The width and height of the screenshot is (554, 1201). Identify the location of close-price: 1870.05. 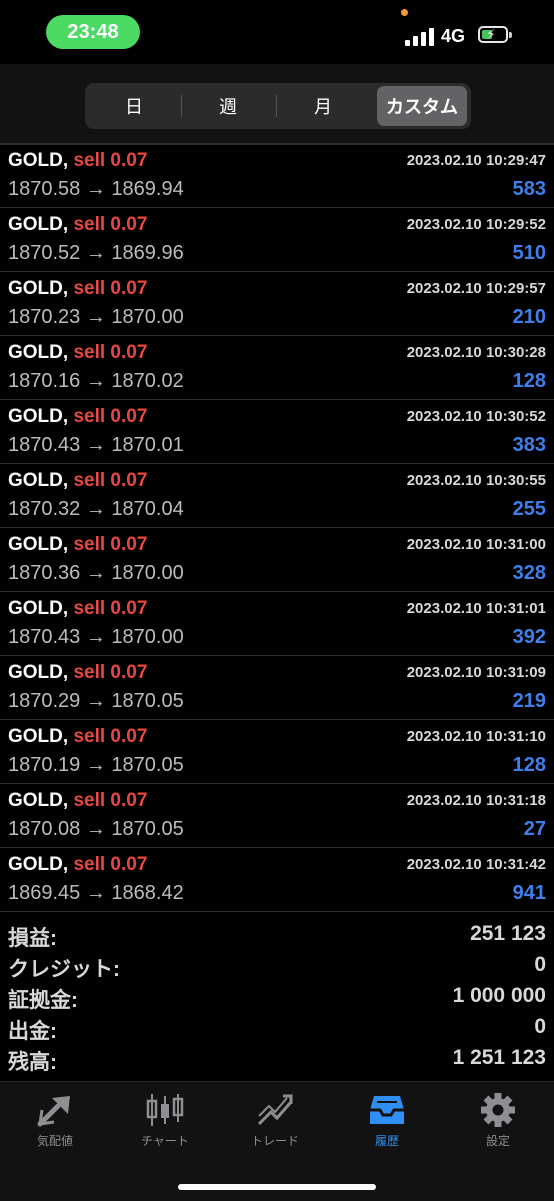
(147, 829).